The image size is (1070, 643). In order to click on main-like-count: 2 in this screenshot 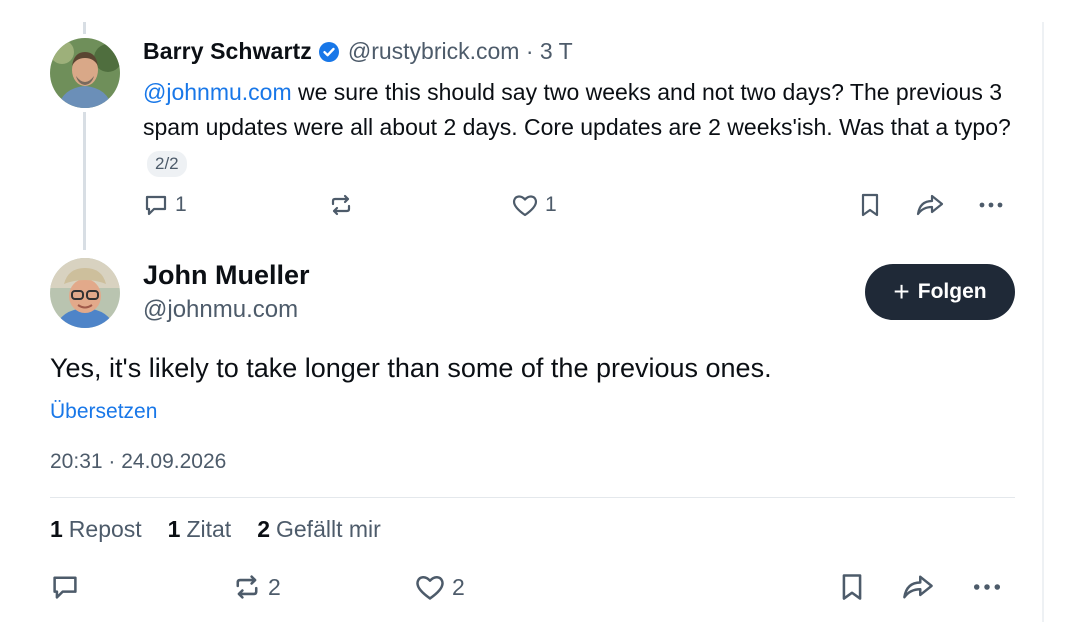, I will do `click(458, 586)`.